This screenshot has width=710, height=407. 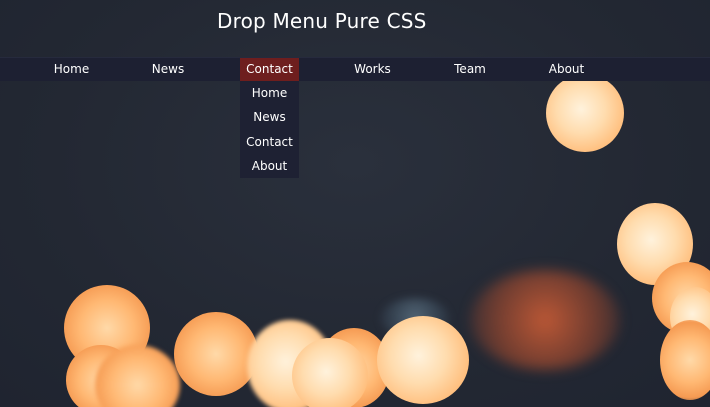 What do you see at coordinates (269, 93) in the screenshot?
I see `dropdown-item-home: Home` at bounding box center [269, 93].